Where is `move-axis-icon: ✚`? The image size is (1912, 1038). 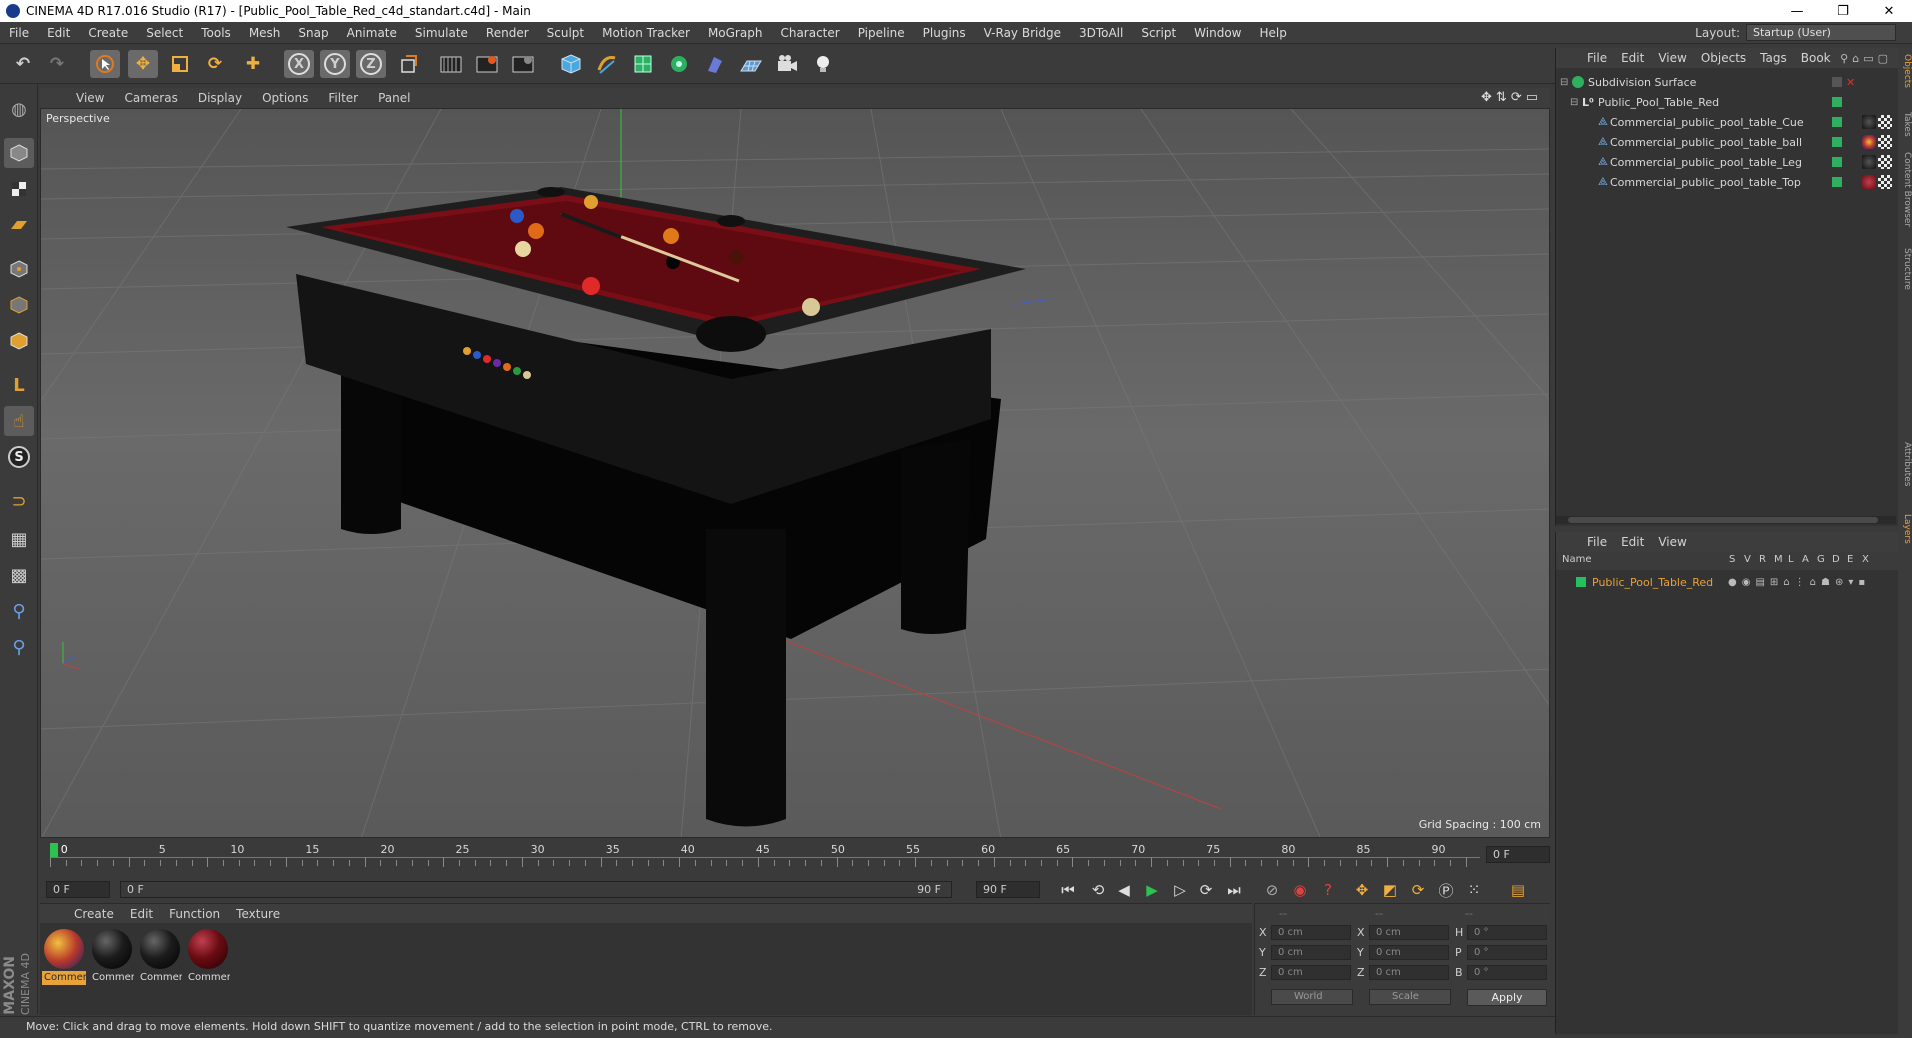
move-axis-icon: ✚ is located at coordinates (253, 64).